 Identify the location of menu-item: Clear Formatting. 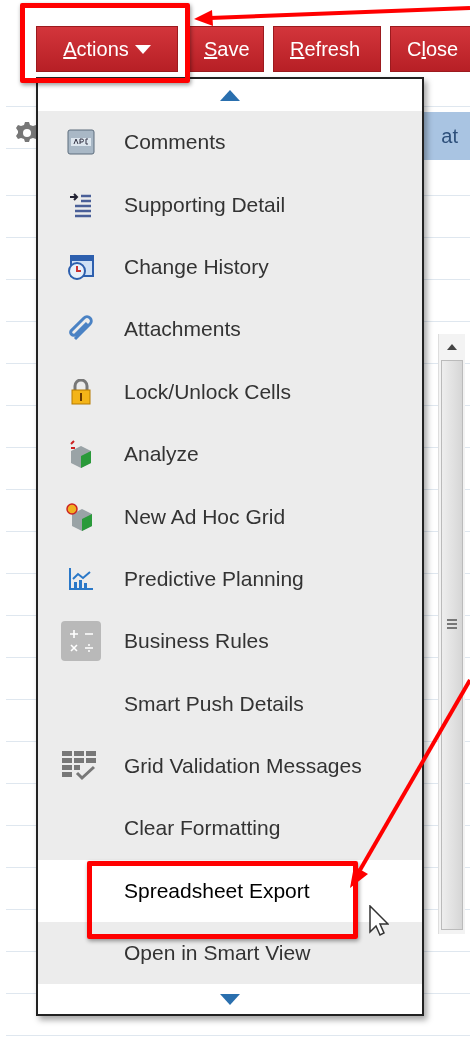
(230, 828).